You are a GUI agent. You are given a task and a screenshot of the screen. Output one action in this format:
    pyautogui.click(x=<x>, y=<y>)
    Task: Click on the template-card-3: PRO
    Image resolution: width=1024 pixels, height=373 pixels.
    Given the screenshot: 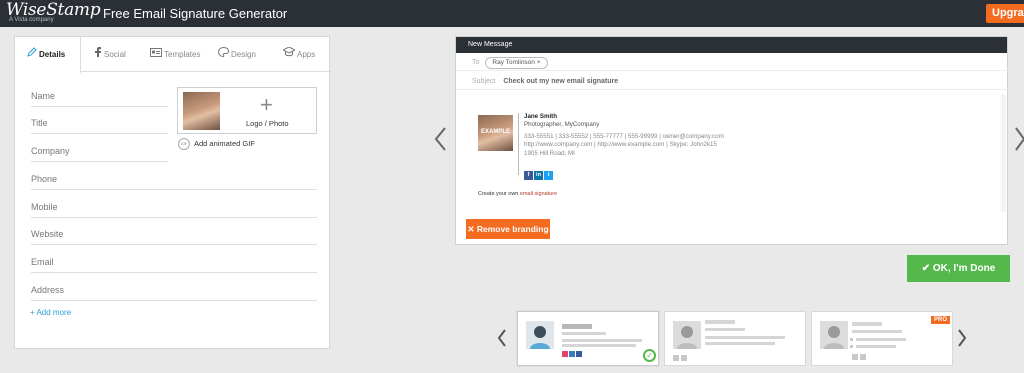 What is the action you would take?
    pyautogui.click(x=882, y=338)
    